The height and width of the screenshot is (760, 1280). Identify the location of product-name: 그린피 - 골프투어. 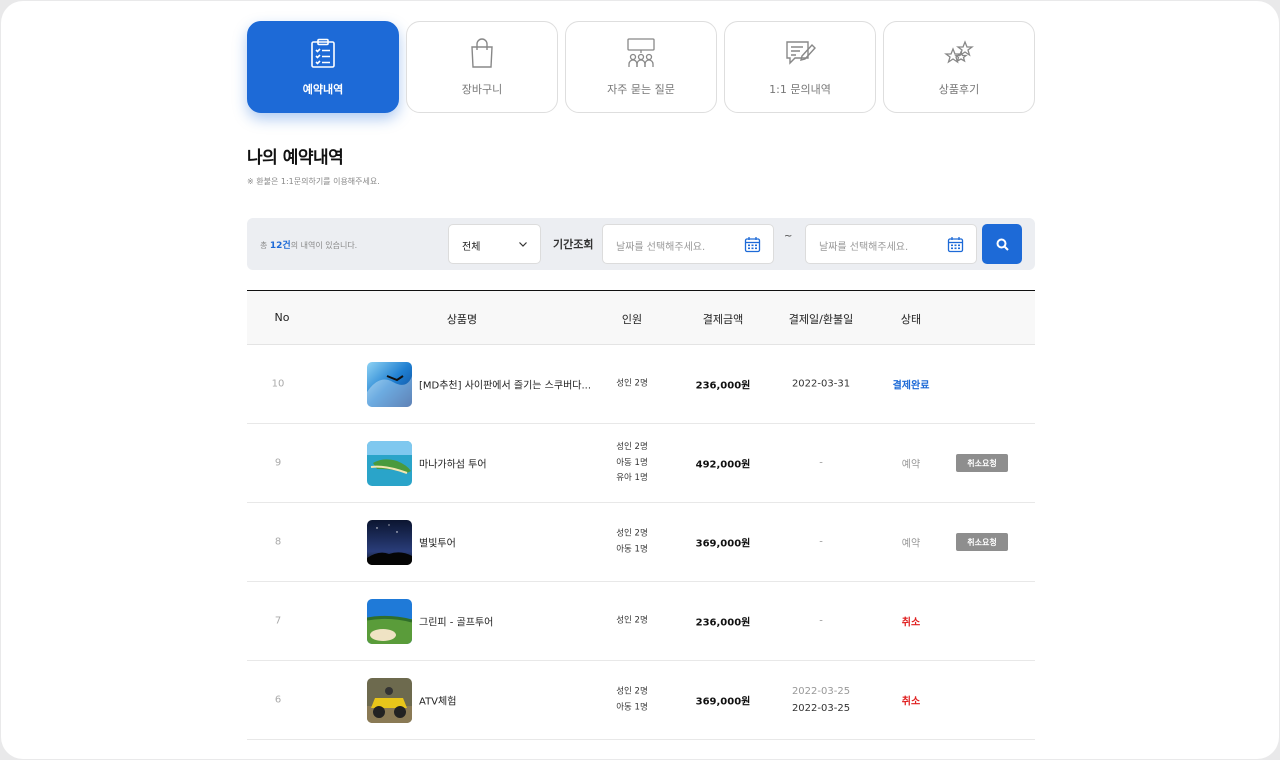
(456, 621).